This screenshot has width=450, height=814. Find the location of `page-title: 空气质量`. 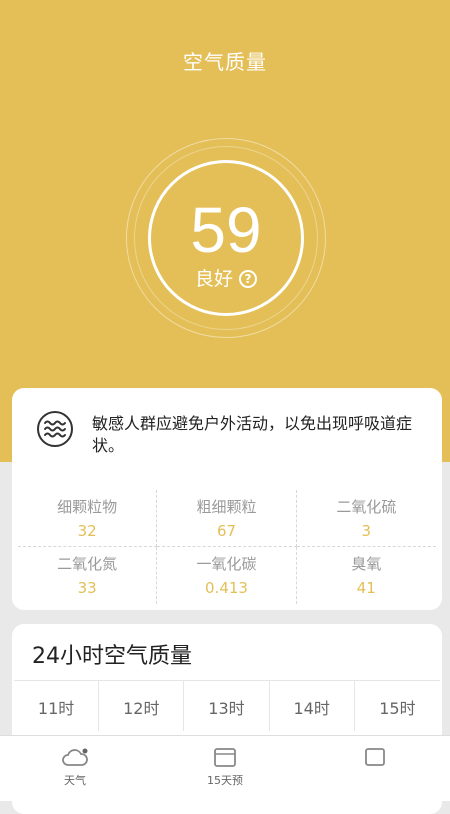

page-title: 空气质量 is located at coordinates (225, 62).